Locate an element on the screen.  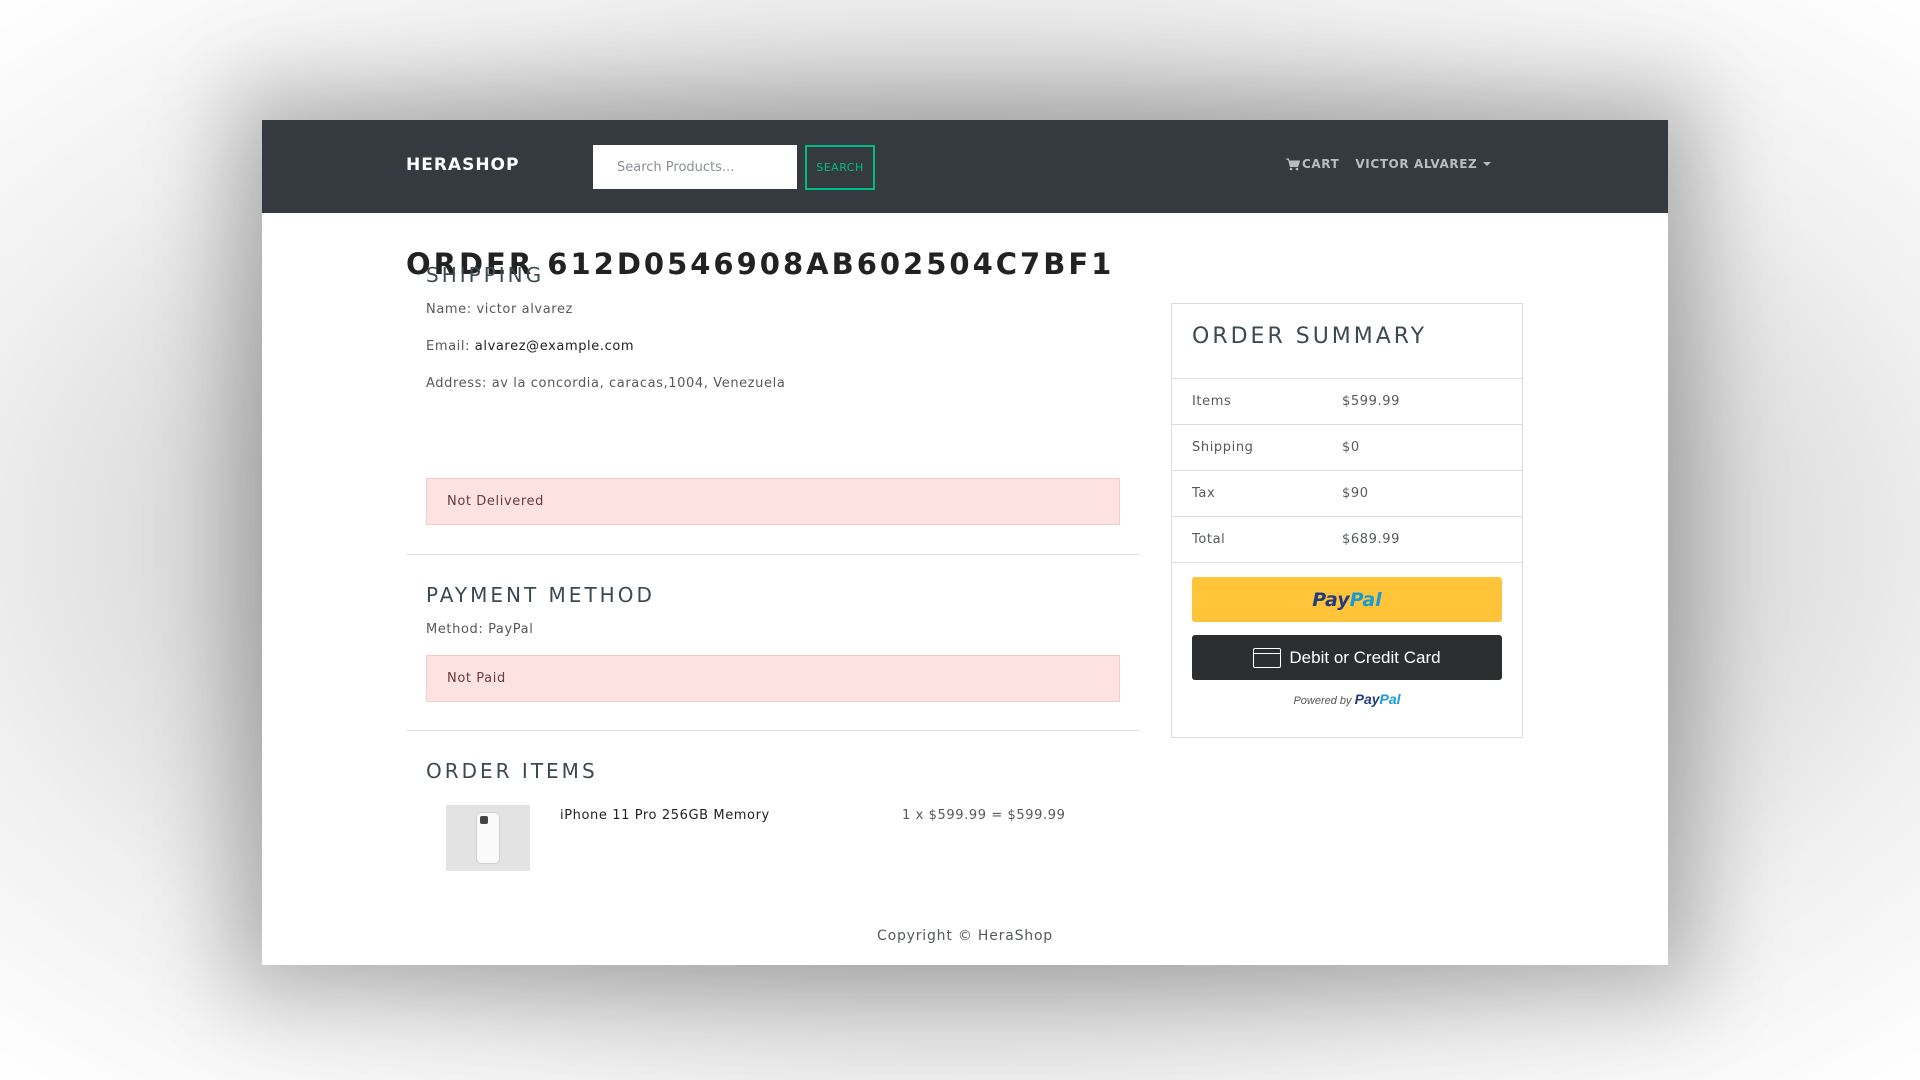
summary-value: $90 is located at coordinates (1355, 493).